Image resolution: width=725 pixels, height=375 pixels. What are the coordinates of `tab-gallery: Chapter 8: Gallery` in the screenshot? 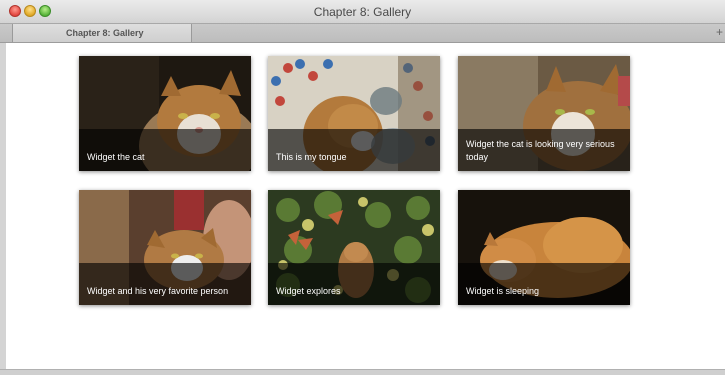 It's located at (102, 33).